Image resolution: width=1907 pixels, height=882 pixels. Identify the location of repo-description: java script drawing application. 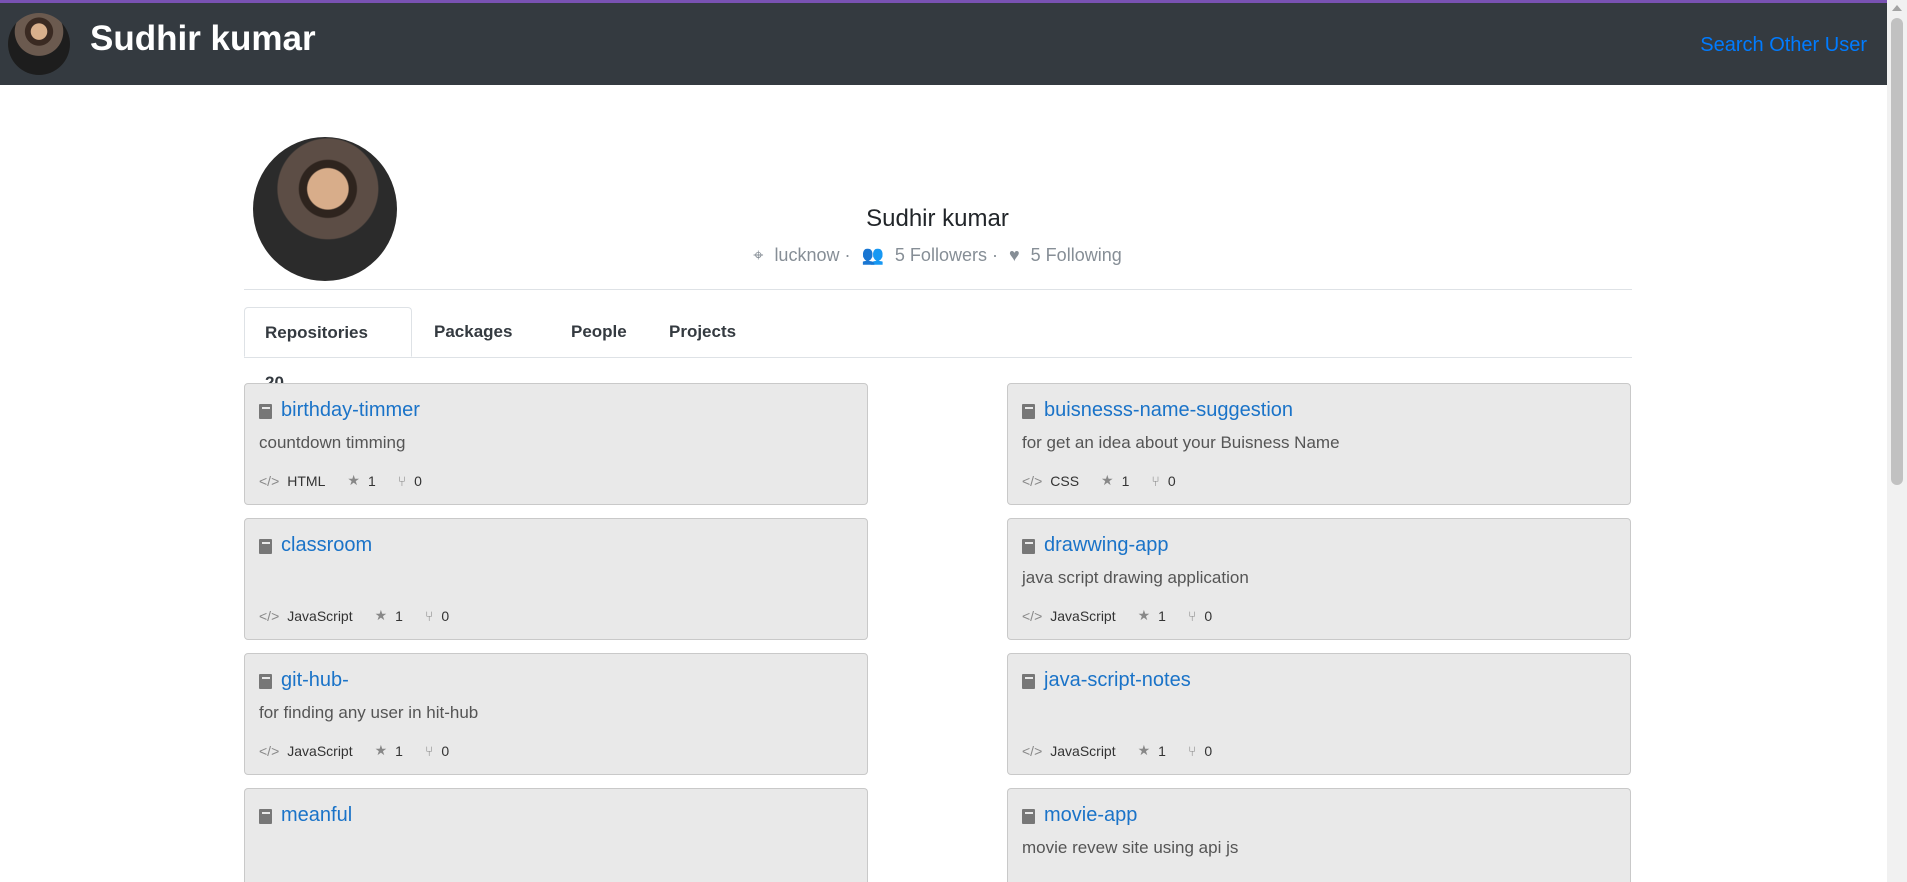
(1135, 577).